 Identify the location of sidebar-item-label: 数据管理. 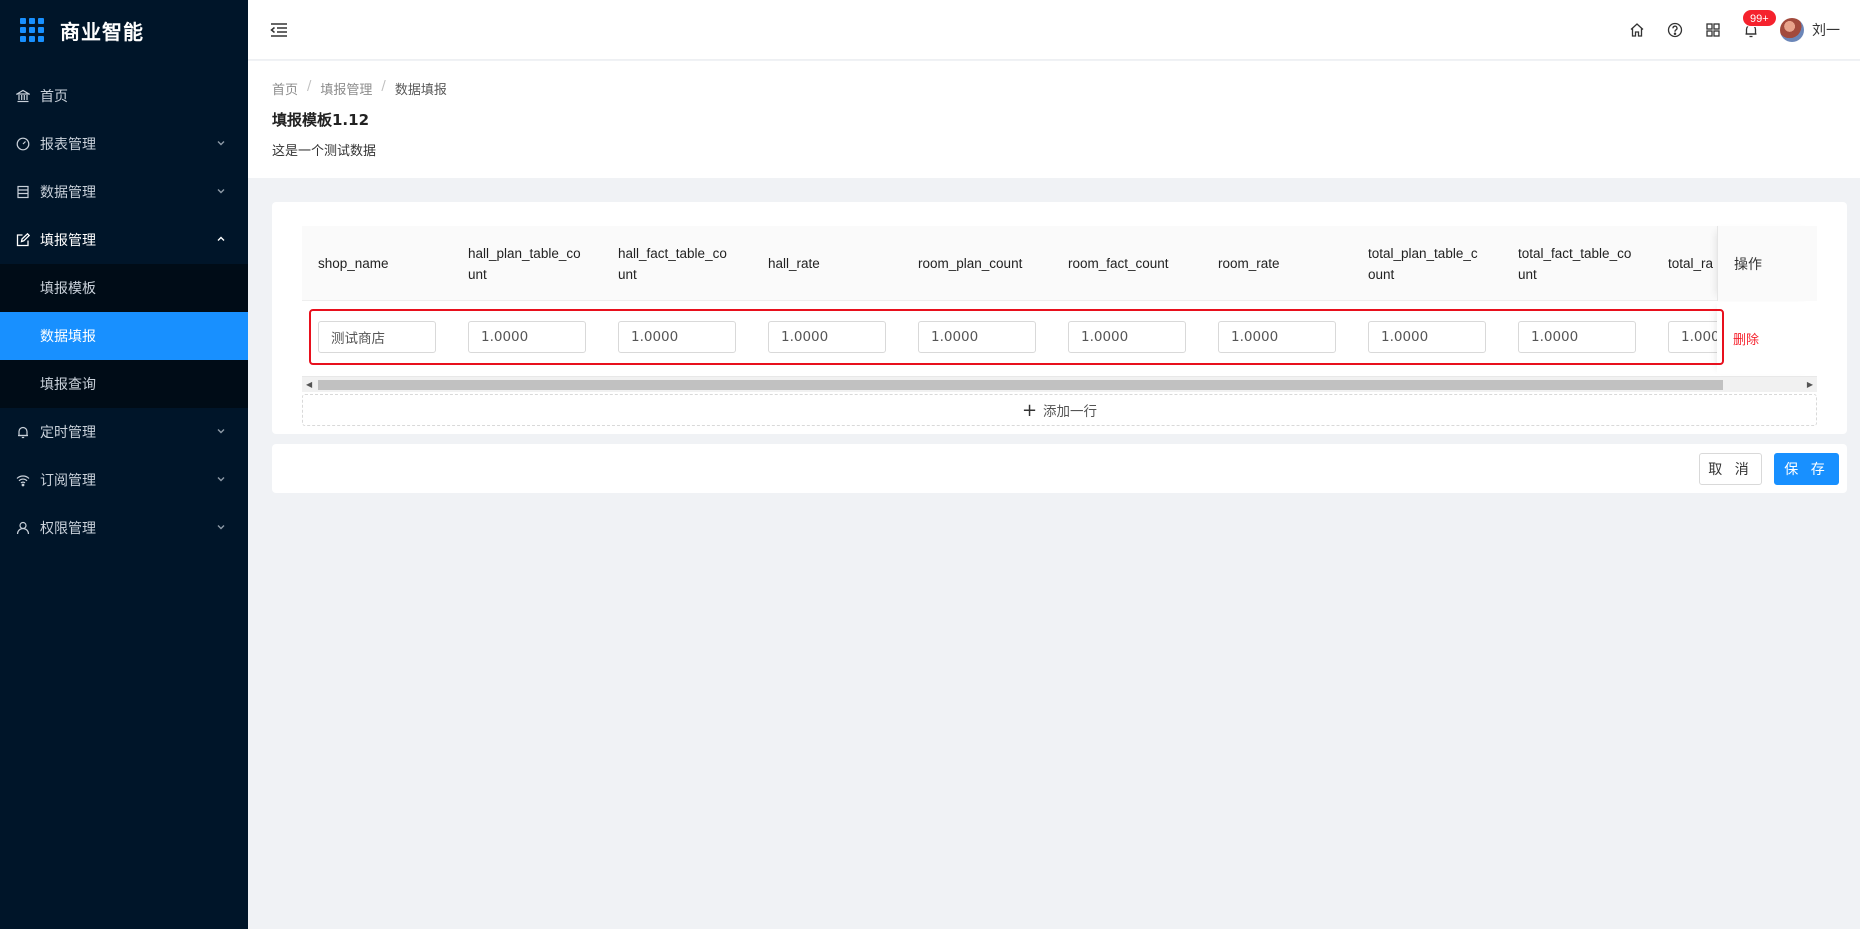
(68, 193).